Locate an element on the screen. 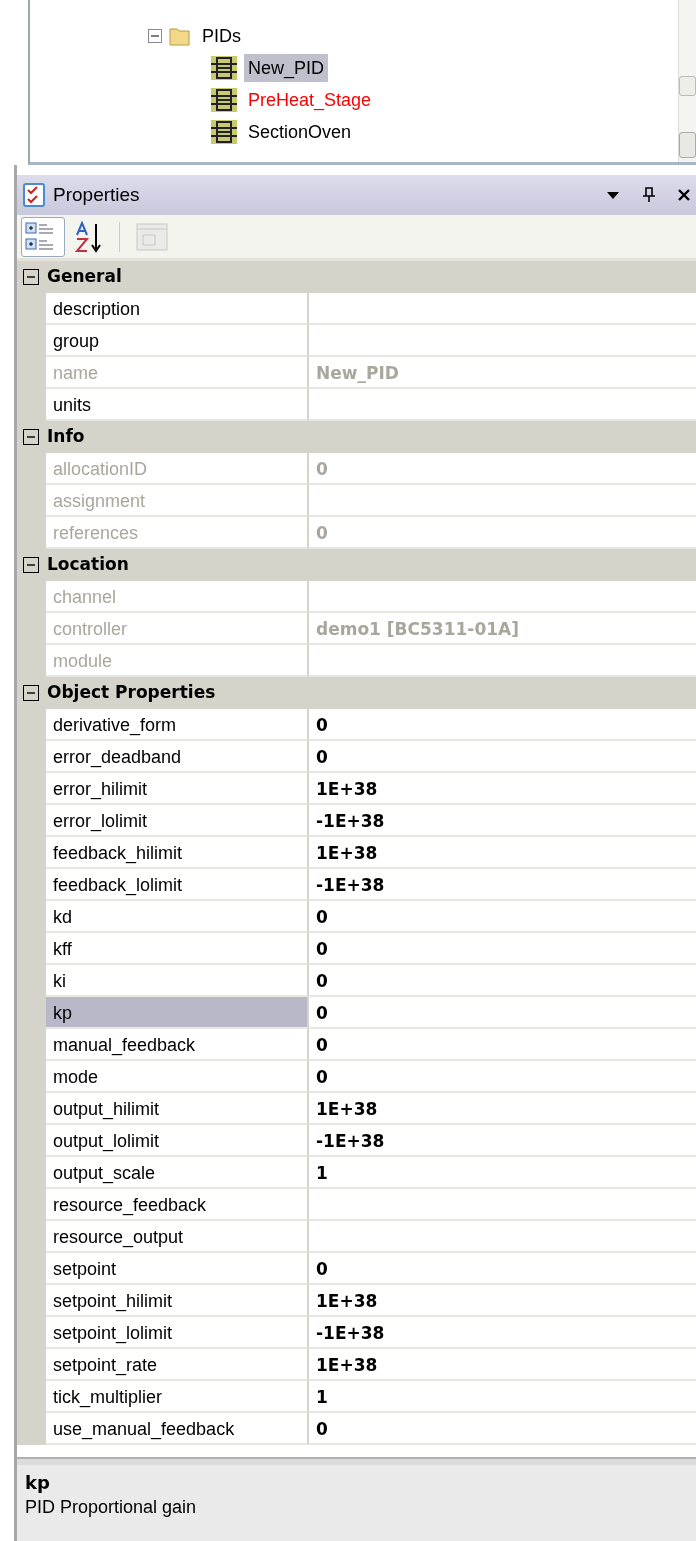 Image resolution: width=696 pixels, height=1541 pixels. property-name: tick_multiplier is located at coordinates (177, 1397).